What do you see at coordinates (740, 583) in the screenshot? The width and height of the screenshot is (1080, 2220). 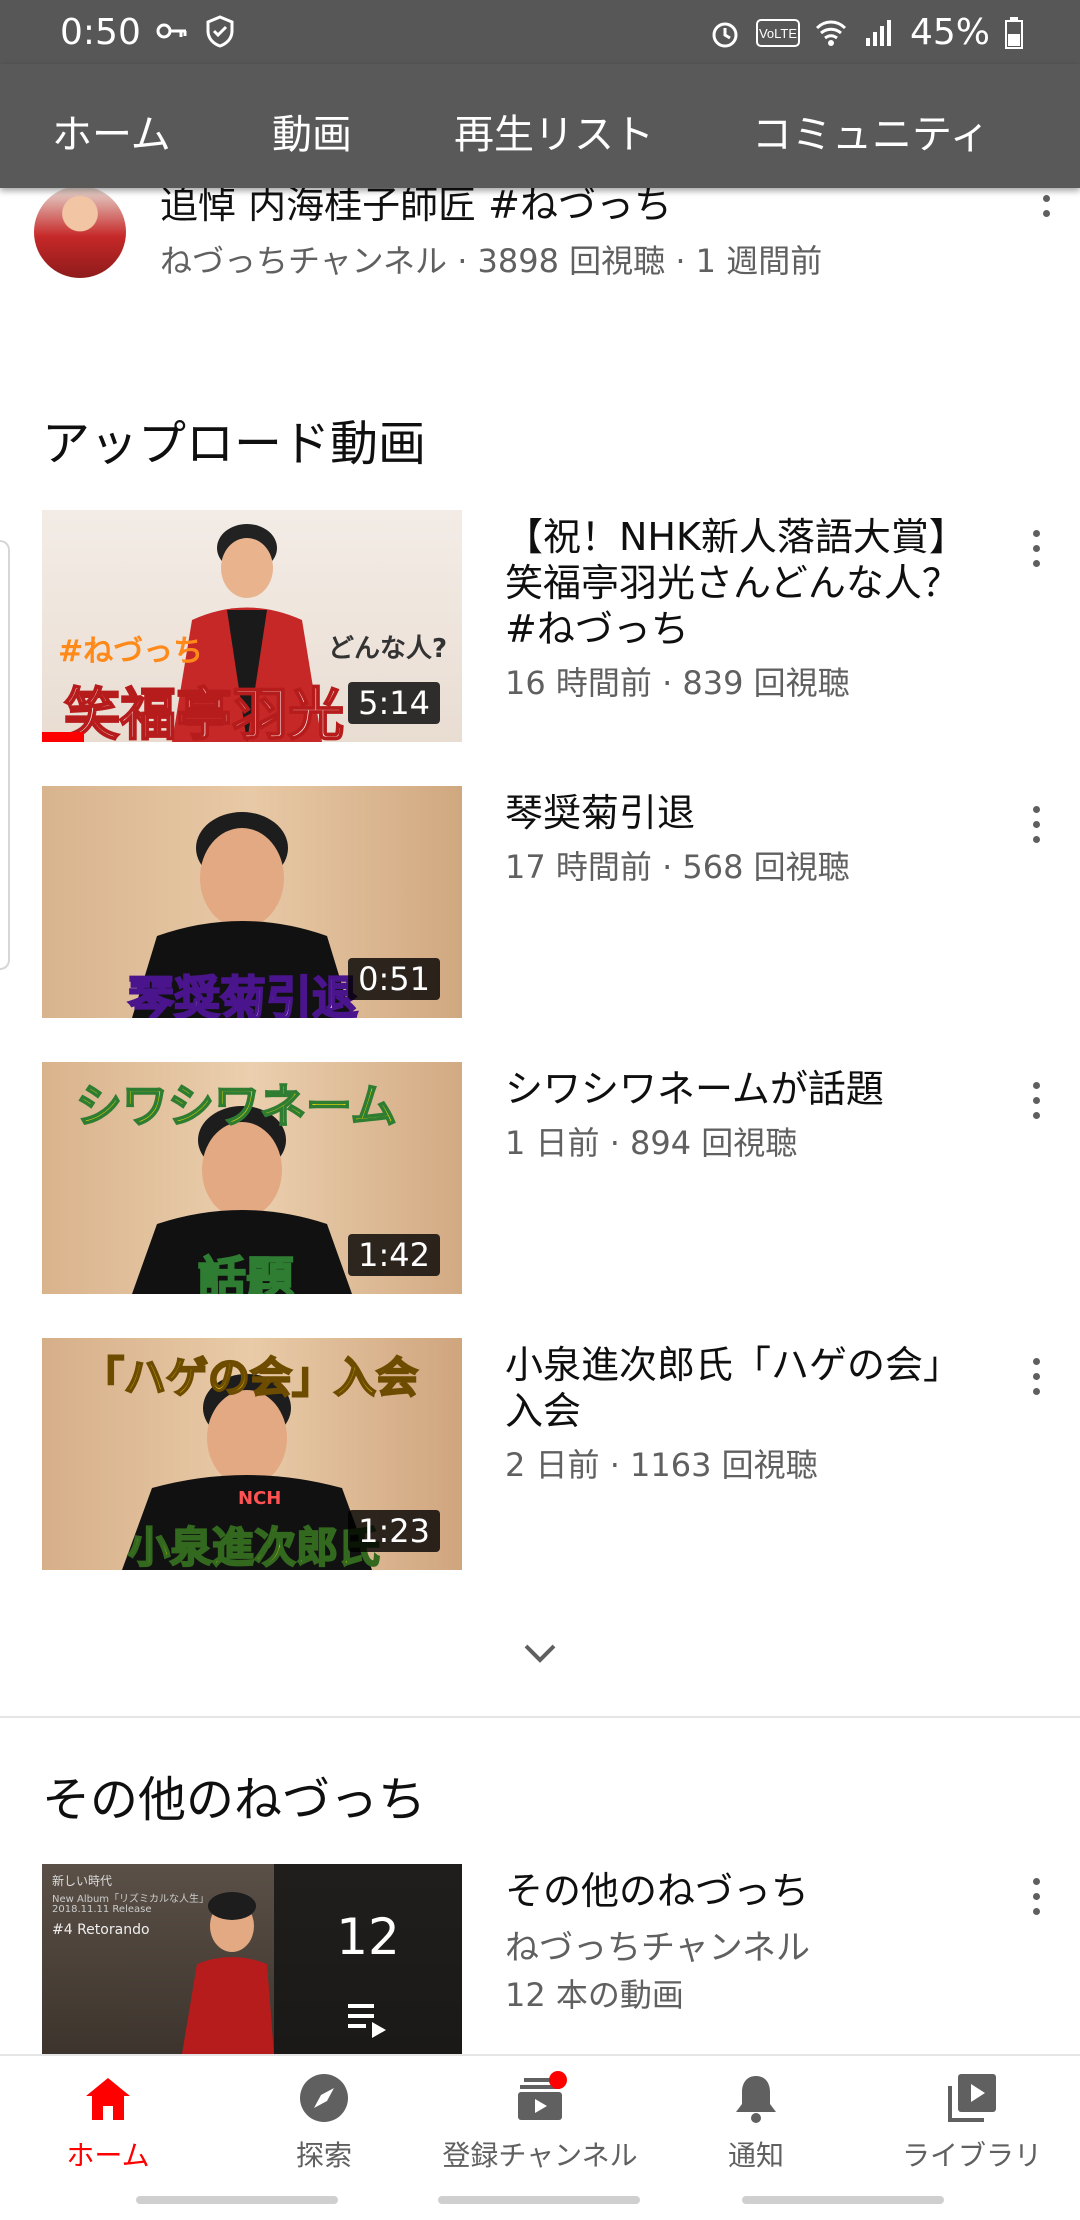 I see `video-title: 【祝！NHK新人落語大賞】笑福亭羽光さんどんな人？#ねづっち` at bounding box center [740, 583].